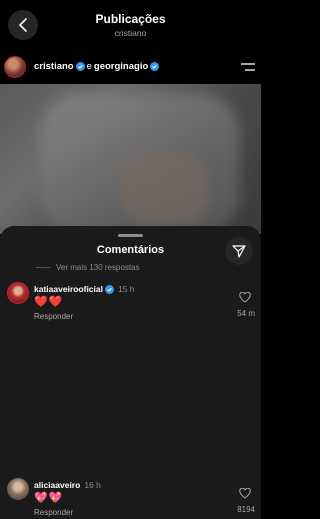  I want to click on comment-time: 16 h, so click(92, 485).